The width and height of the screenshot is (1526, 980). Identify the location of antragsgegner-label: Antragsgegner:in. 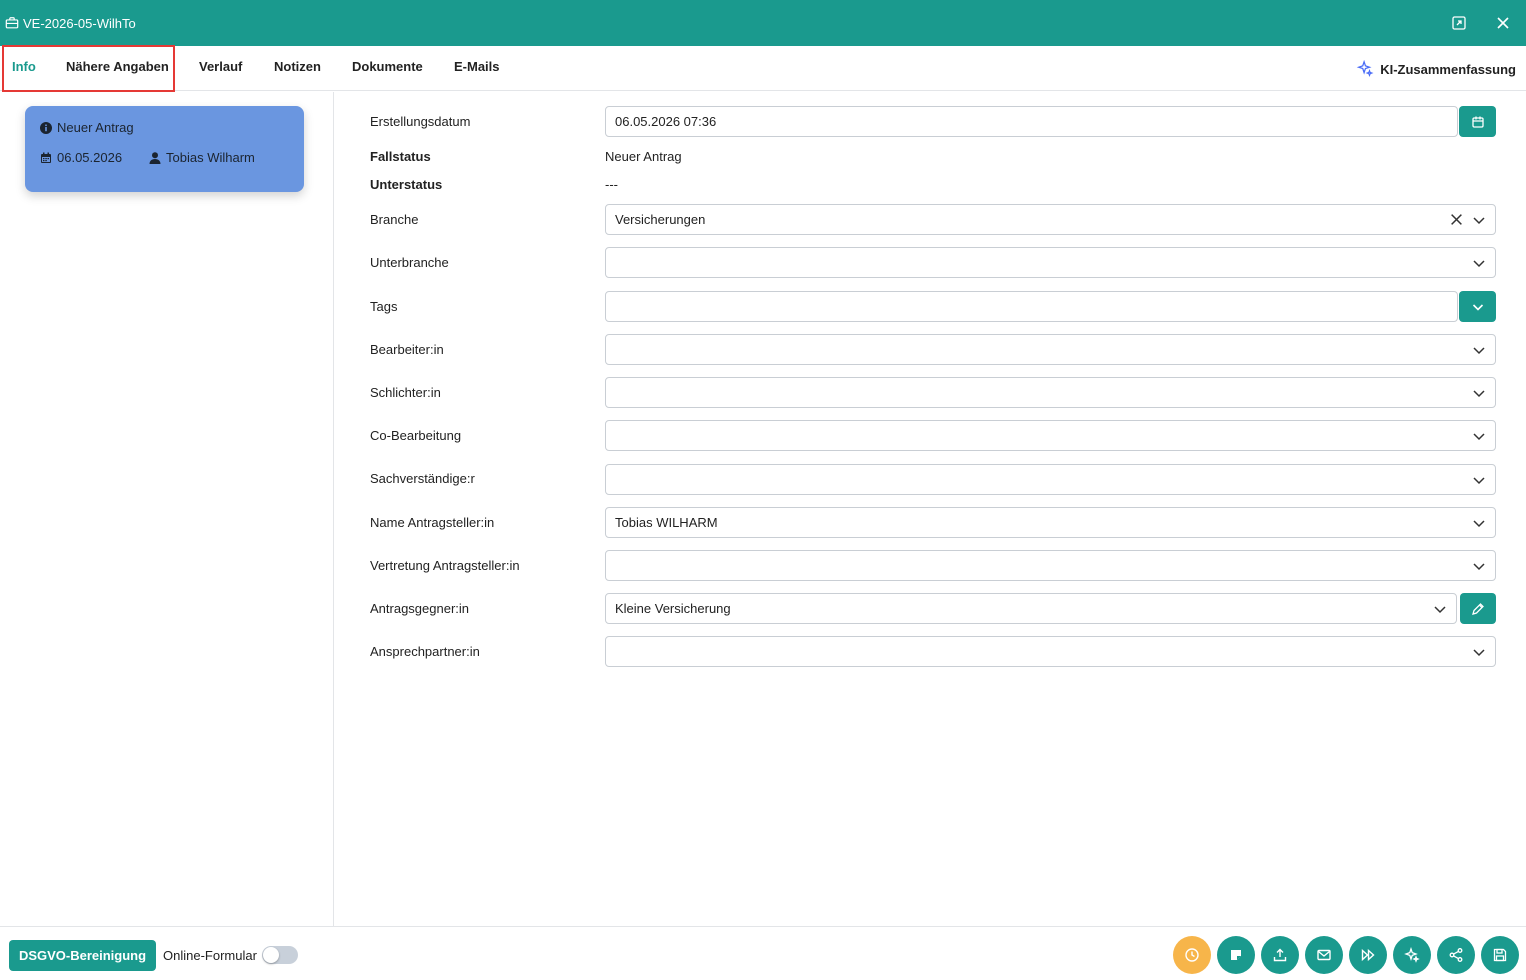
(420, 608).